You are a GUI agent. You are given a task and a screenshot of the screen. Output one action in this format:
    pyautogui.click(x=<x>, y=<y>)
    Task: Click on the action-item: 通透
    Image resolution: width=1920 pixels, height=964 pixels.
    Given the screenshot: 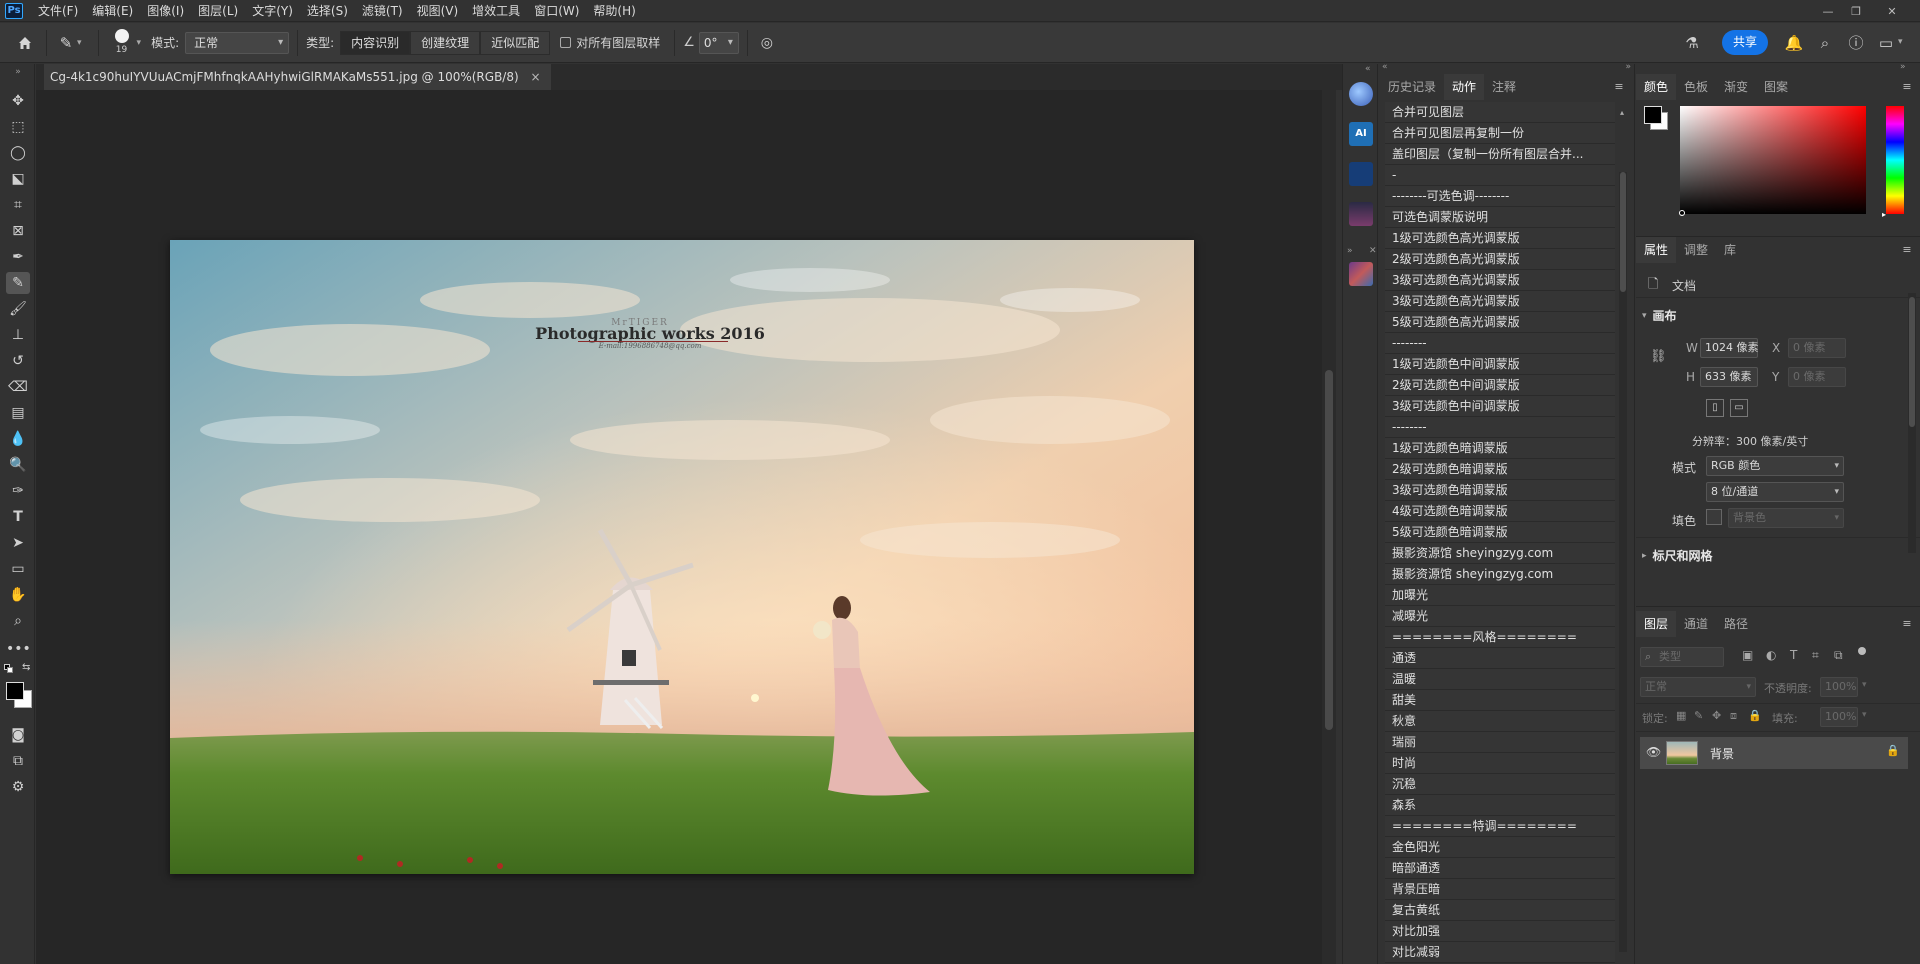 What is the action you would take?
    pyautogui.click(x=1500, y=658)
    